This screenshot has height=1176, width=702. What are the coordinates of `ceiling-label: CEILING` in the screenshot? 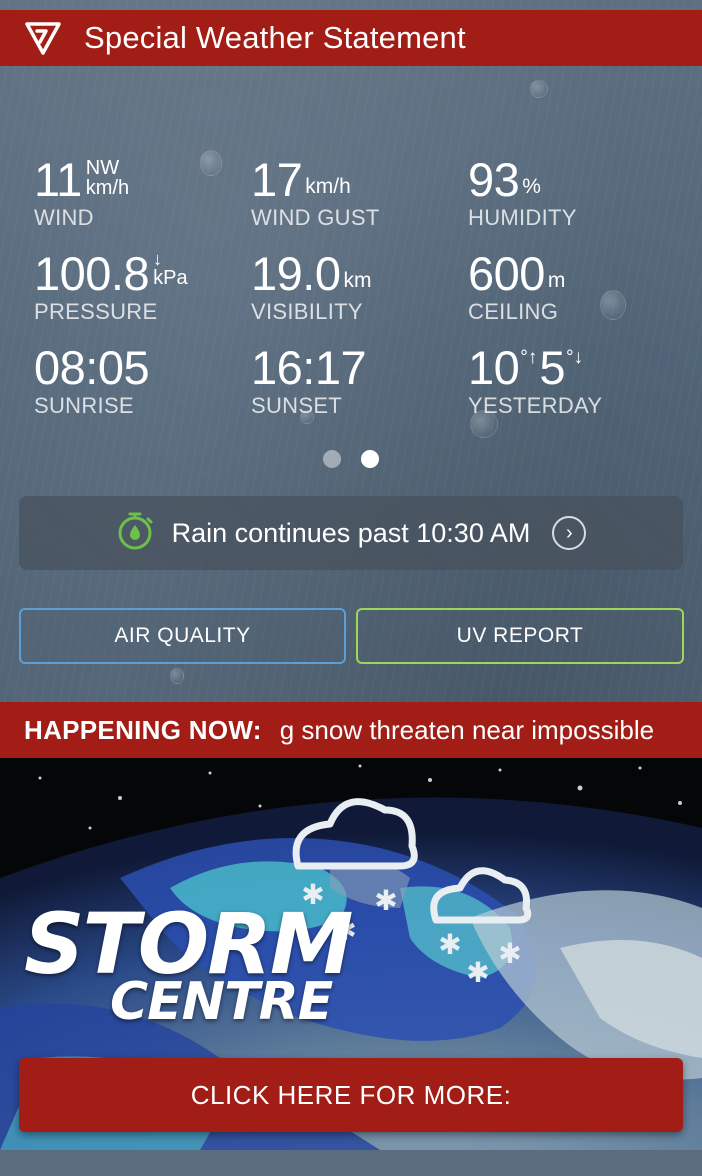 It's located at (513, 311).